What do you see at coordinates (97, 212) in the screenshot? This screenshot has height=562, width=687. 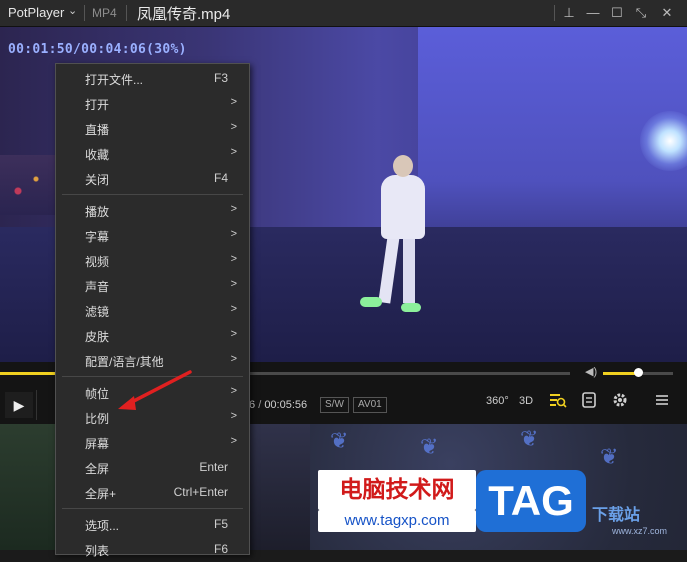 I see `menu-item-label: 播放` at bounding box center [97, 212].